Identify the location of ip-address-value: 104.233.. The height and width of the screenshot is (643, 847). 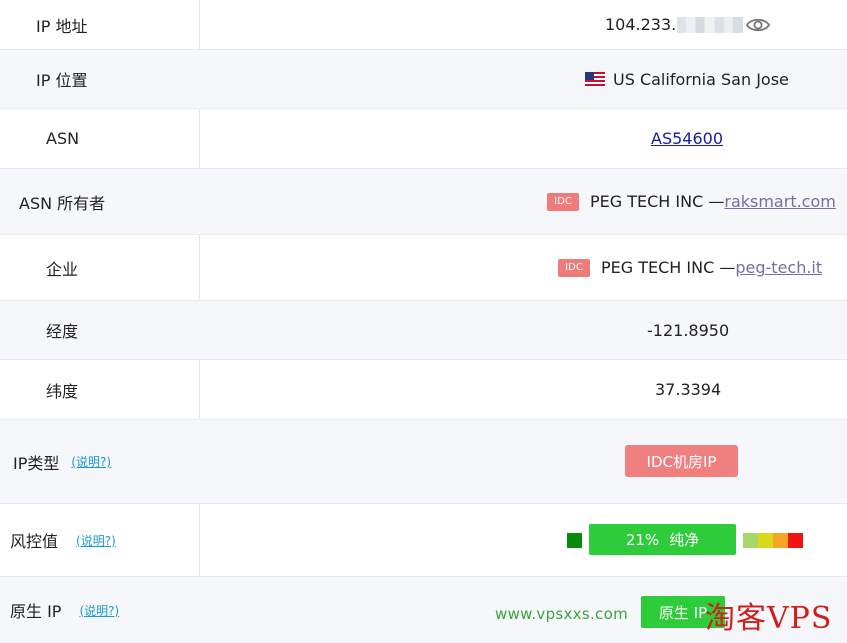
(688, 24).